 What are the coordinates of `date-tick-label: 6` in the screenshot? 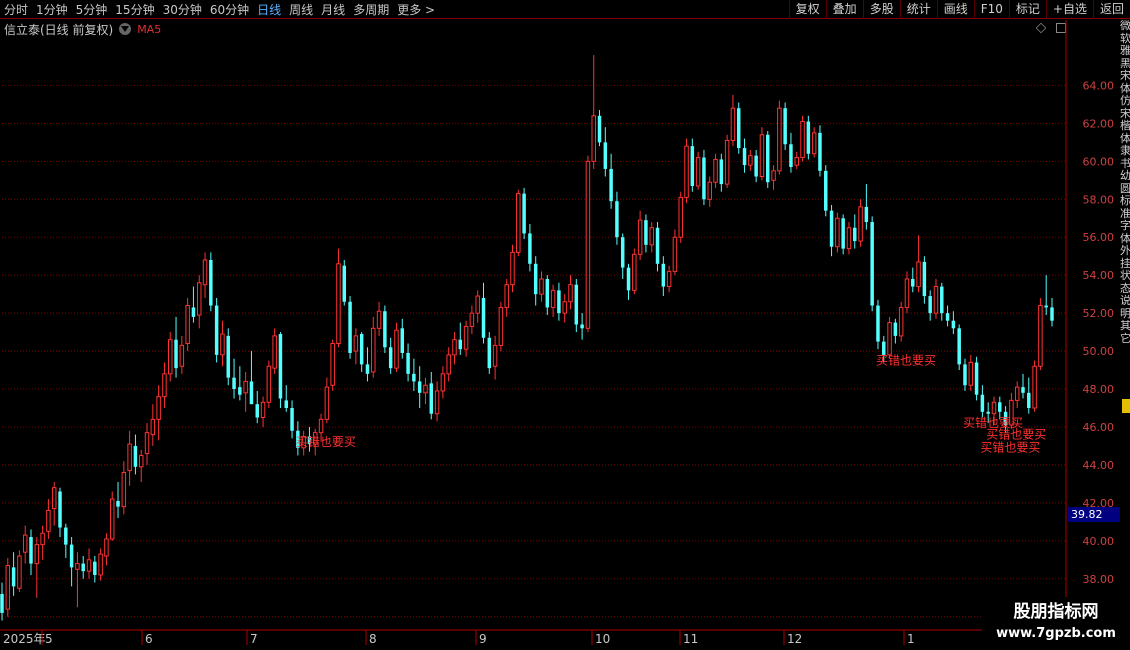 It's located at (149, 639).